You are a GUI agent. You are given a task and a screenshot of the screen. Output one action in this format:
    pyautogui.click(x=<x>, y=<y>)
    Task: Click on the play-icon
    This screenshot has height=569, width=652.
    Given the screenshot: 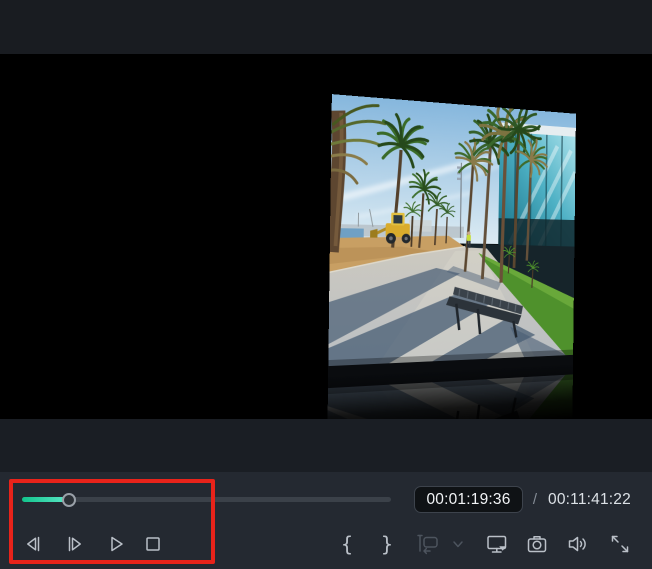 What is the action you would take?
    pyautogui.click(x=117, y=544)
    